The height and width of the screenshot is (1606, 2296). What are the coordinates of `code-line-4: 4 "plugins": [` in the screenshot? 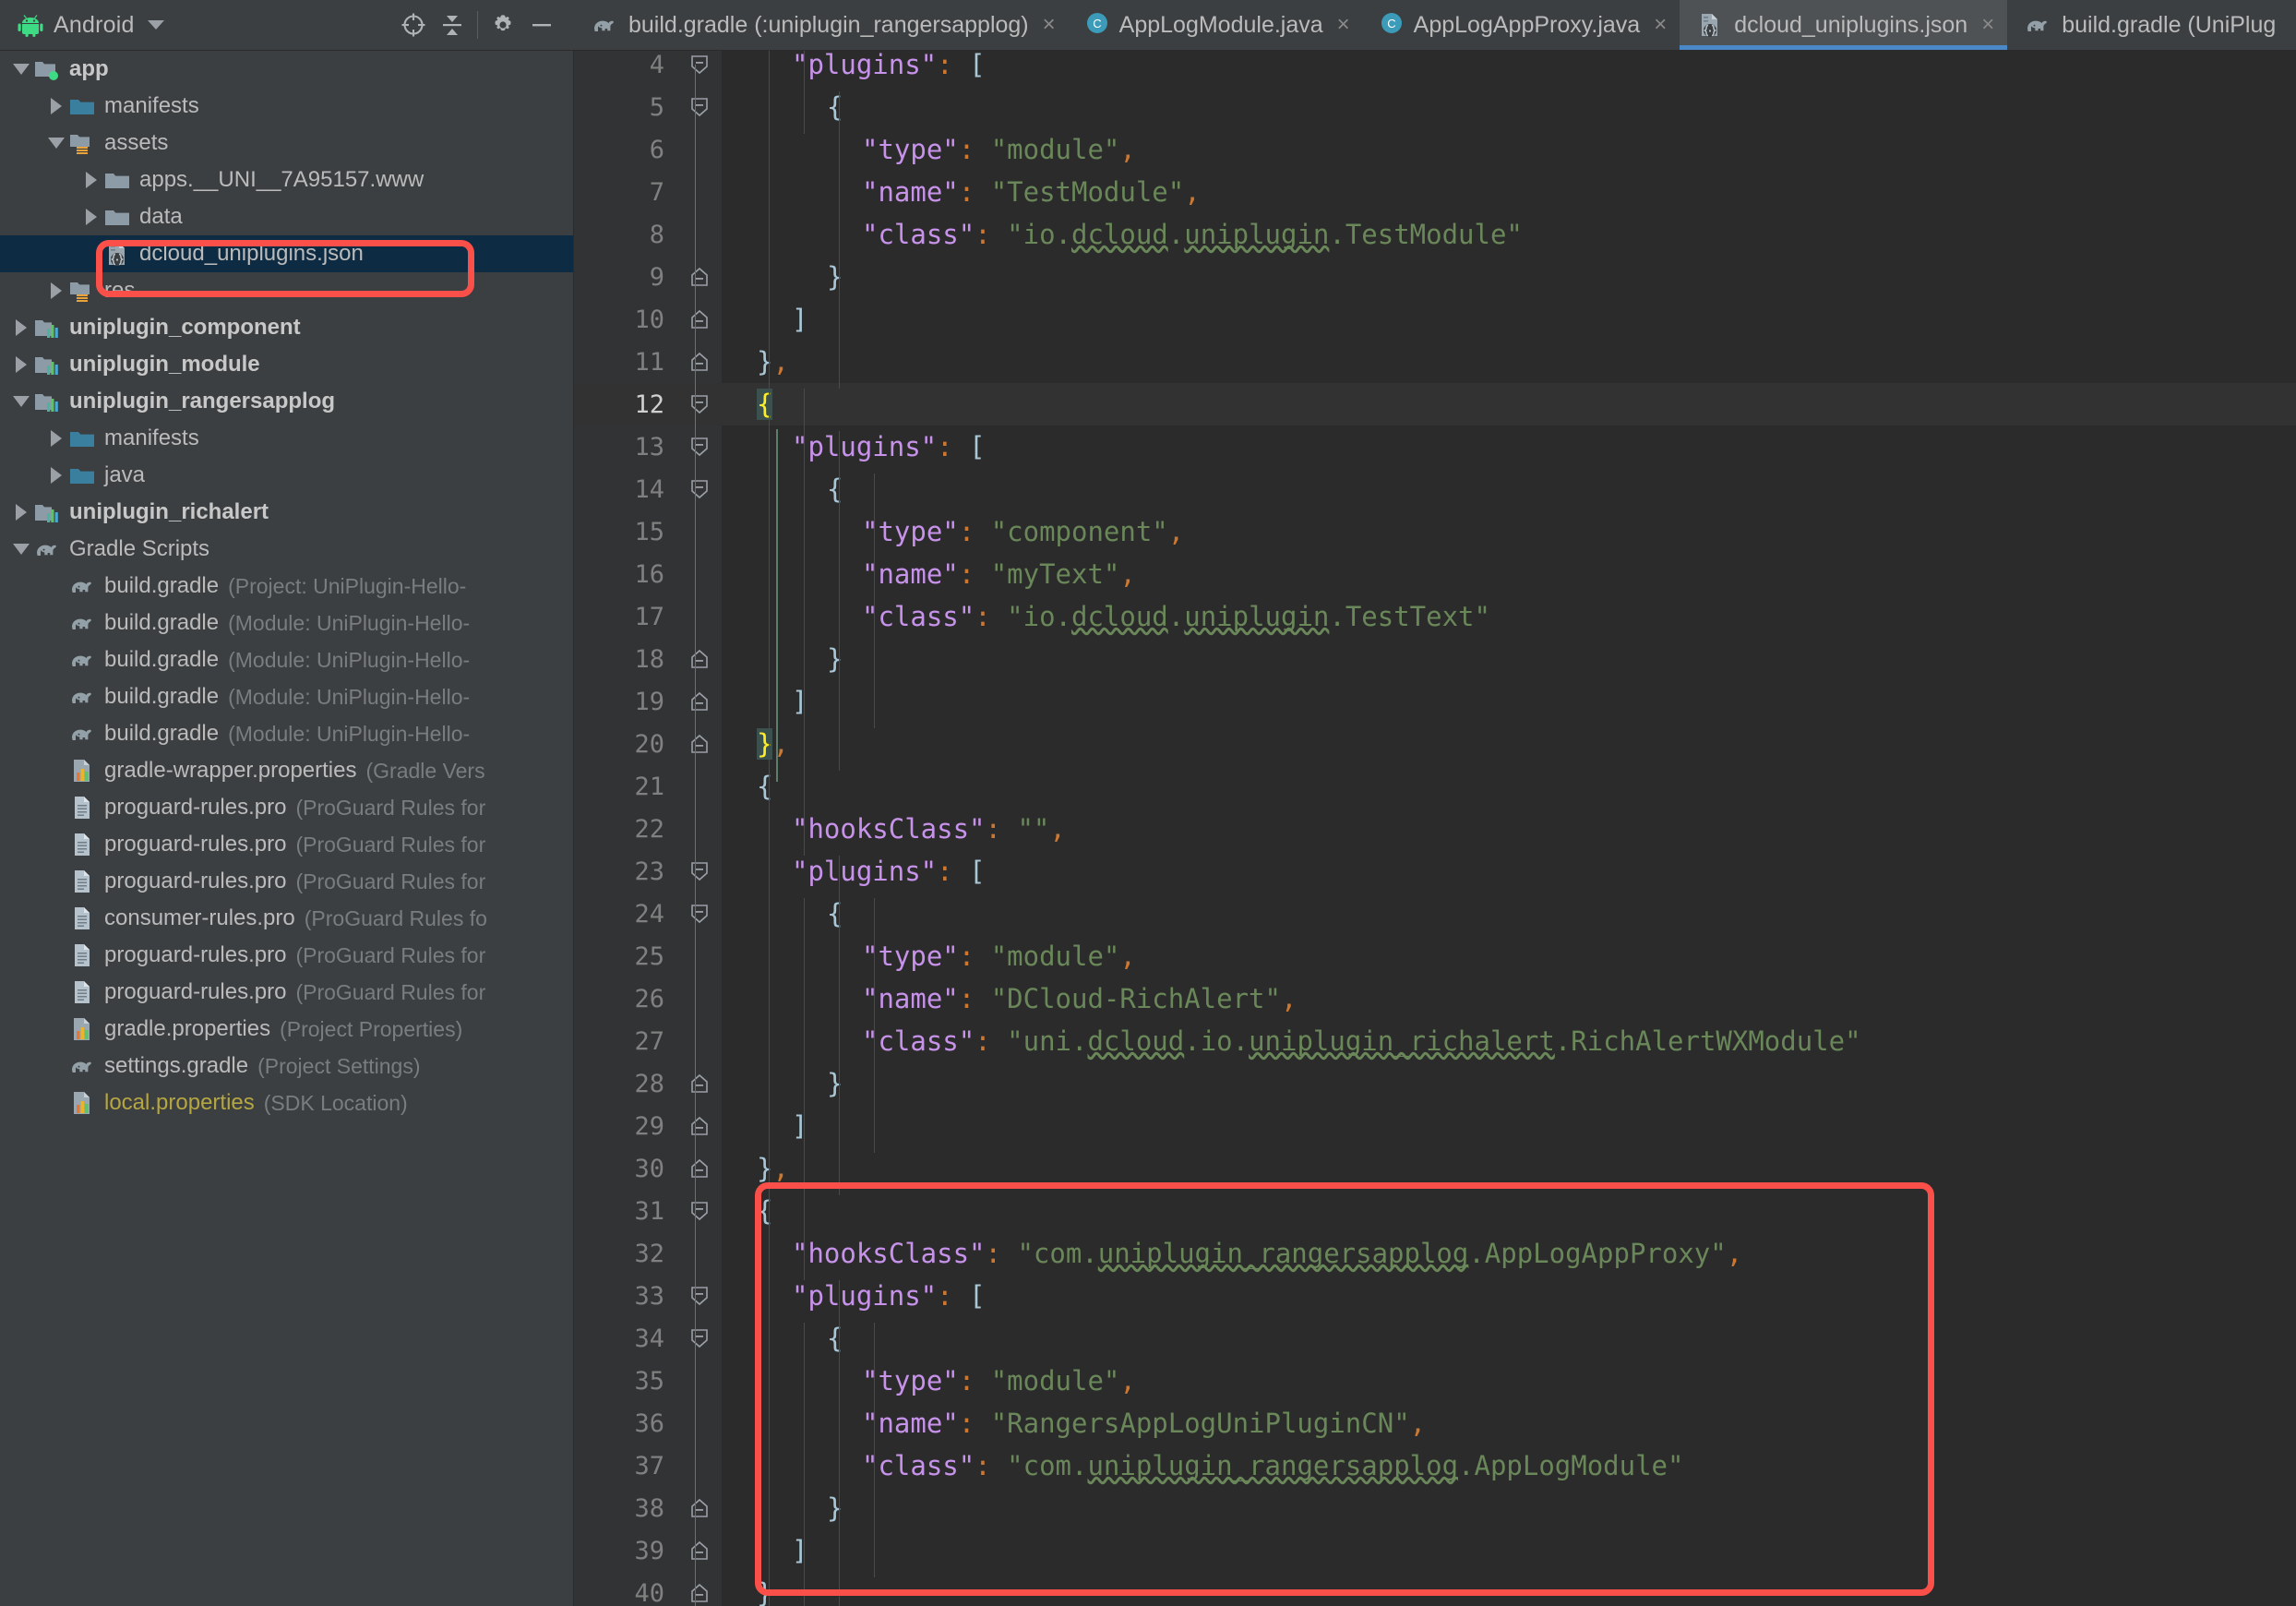 It's located at (1435, 68).